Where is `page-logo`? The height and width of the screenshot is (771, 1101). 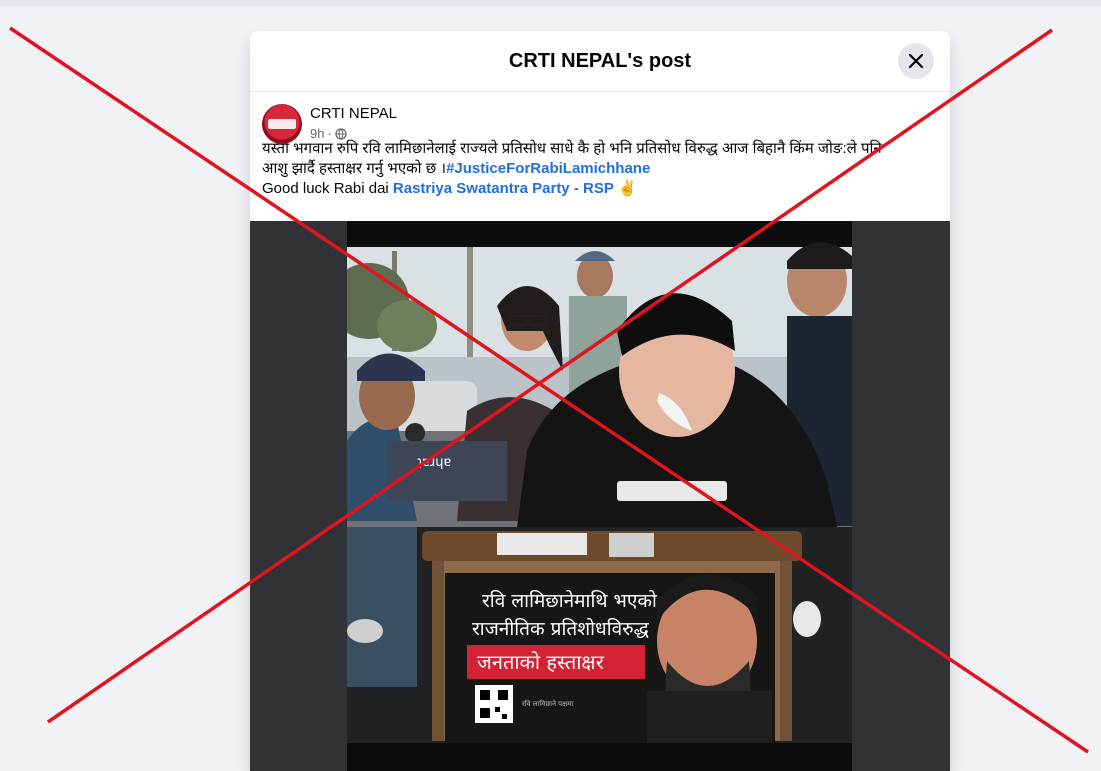 page-logo is located at coordinates (282, 124).